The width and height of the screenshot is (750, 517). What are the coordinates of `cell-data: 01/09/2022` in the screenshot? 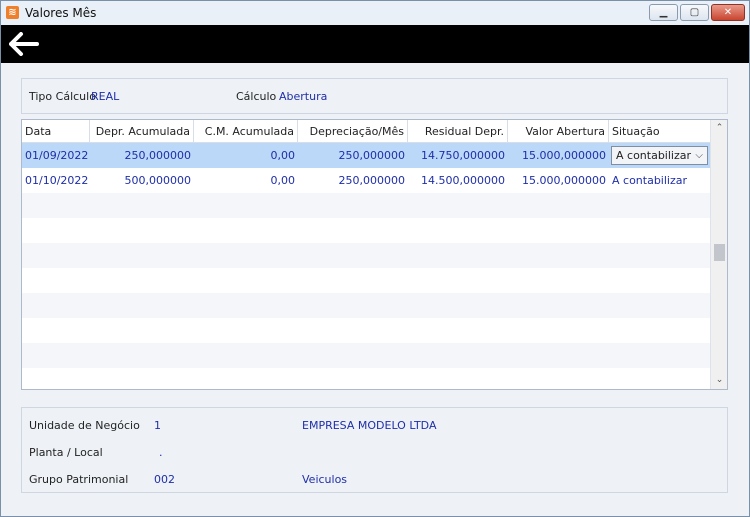 It's located at (57, 155).